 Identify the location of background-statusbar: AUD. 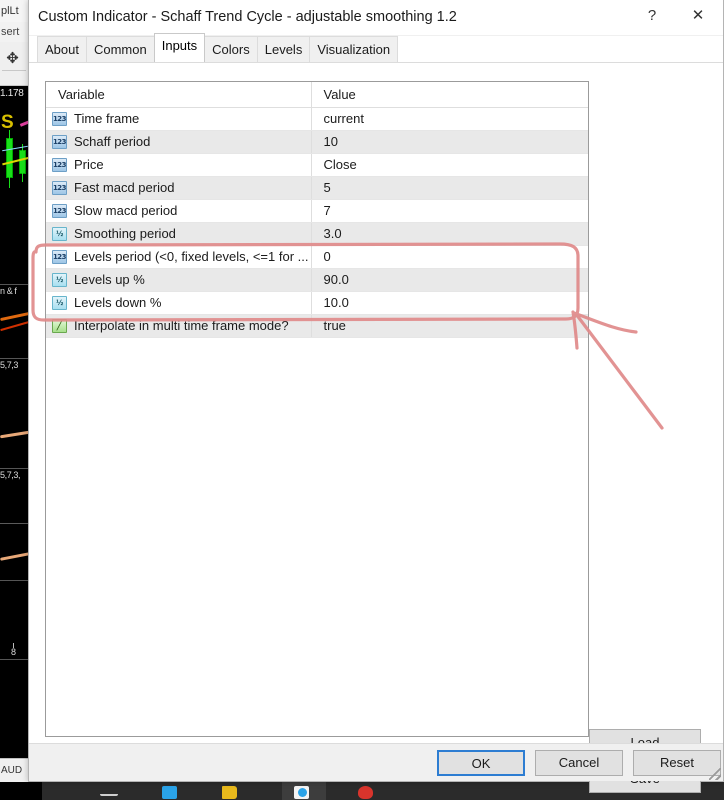
(15, 770).